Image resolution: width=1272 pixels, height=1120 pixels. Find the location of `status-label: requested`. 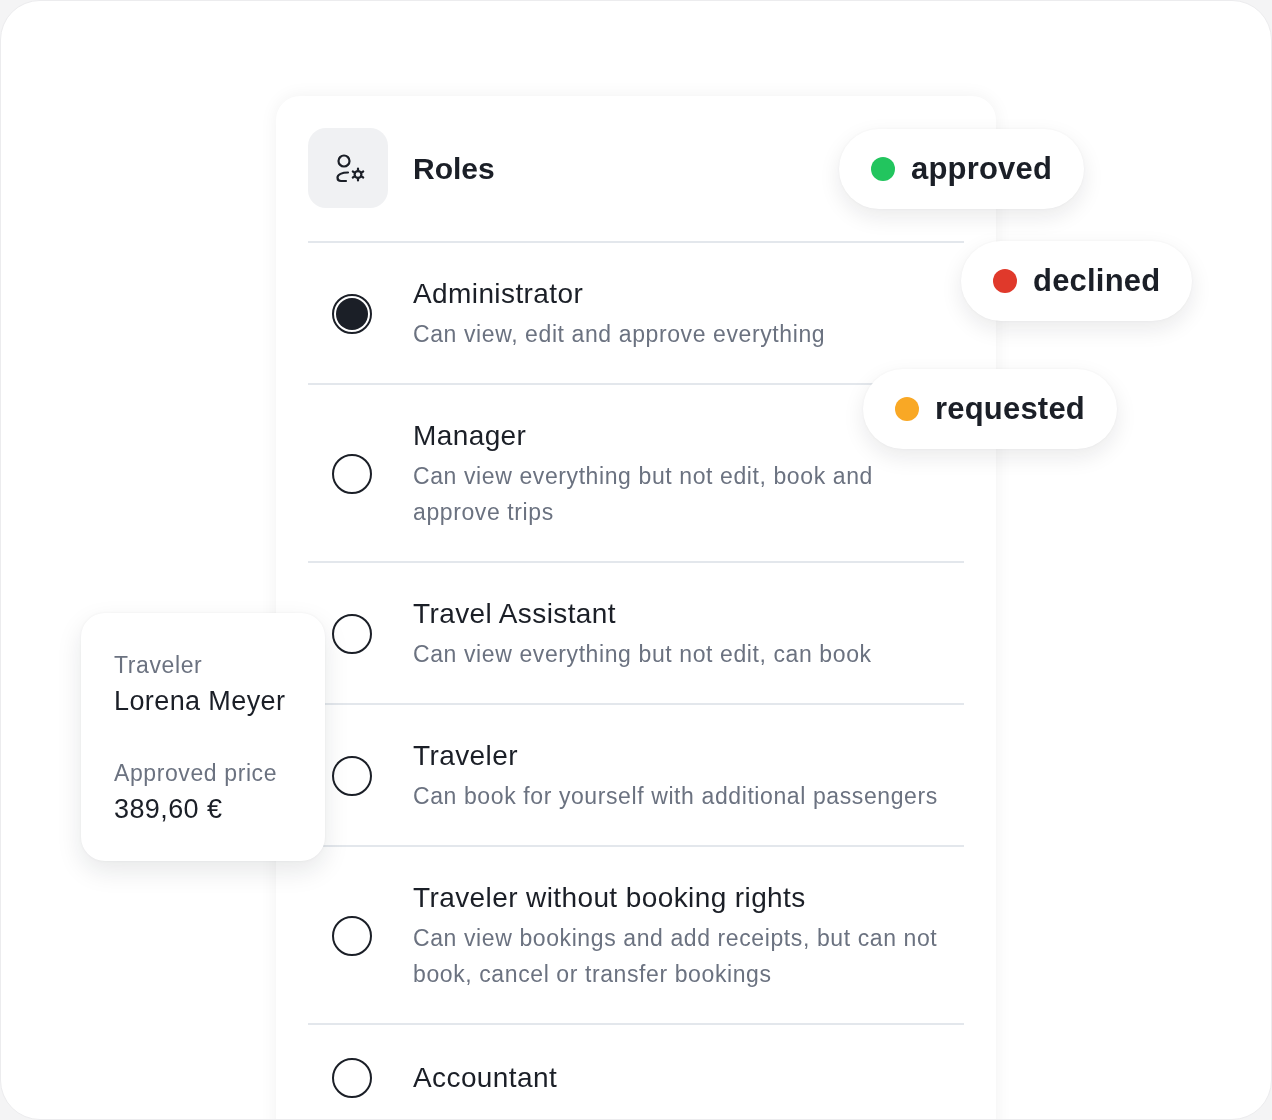

status-label: requested is located at coordinates (1010, 408).